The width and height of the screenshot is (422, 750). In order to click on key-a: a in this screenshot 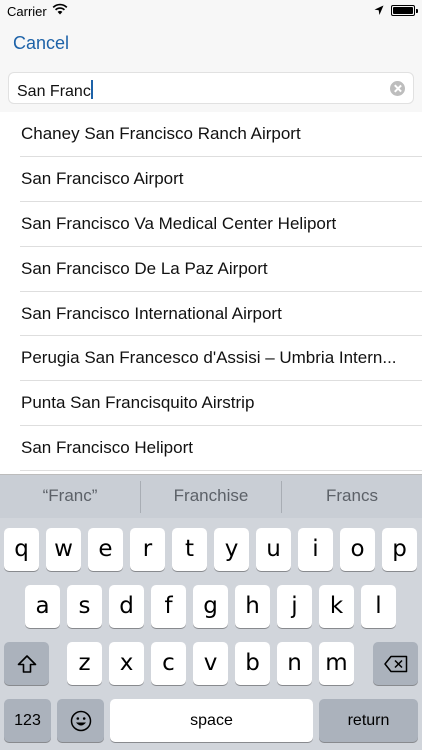, I will do `click(42, 606)`.